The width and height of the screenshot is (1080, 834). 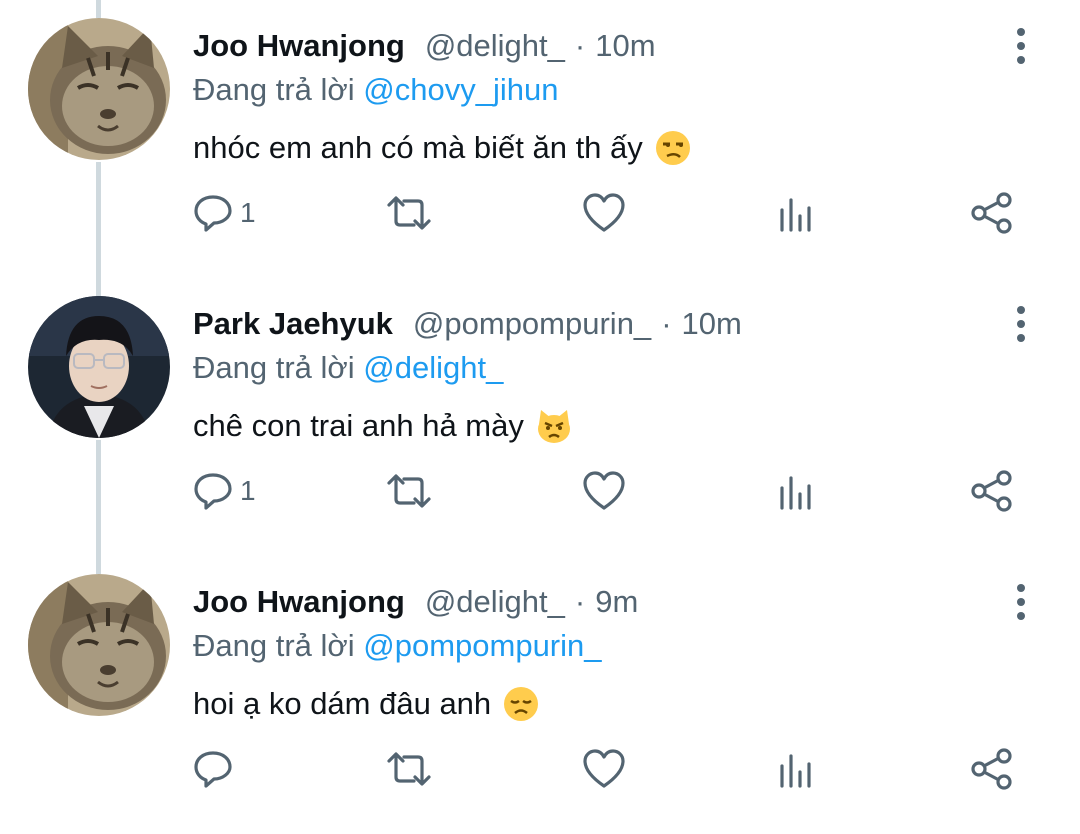 I want to click on pouting-cat-face-emoji, so click(x=554, y=426).